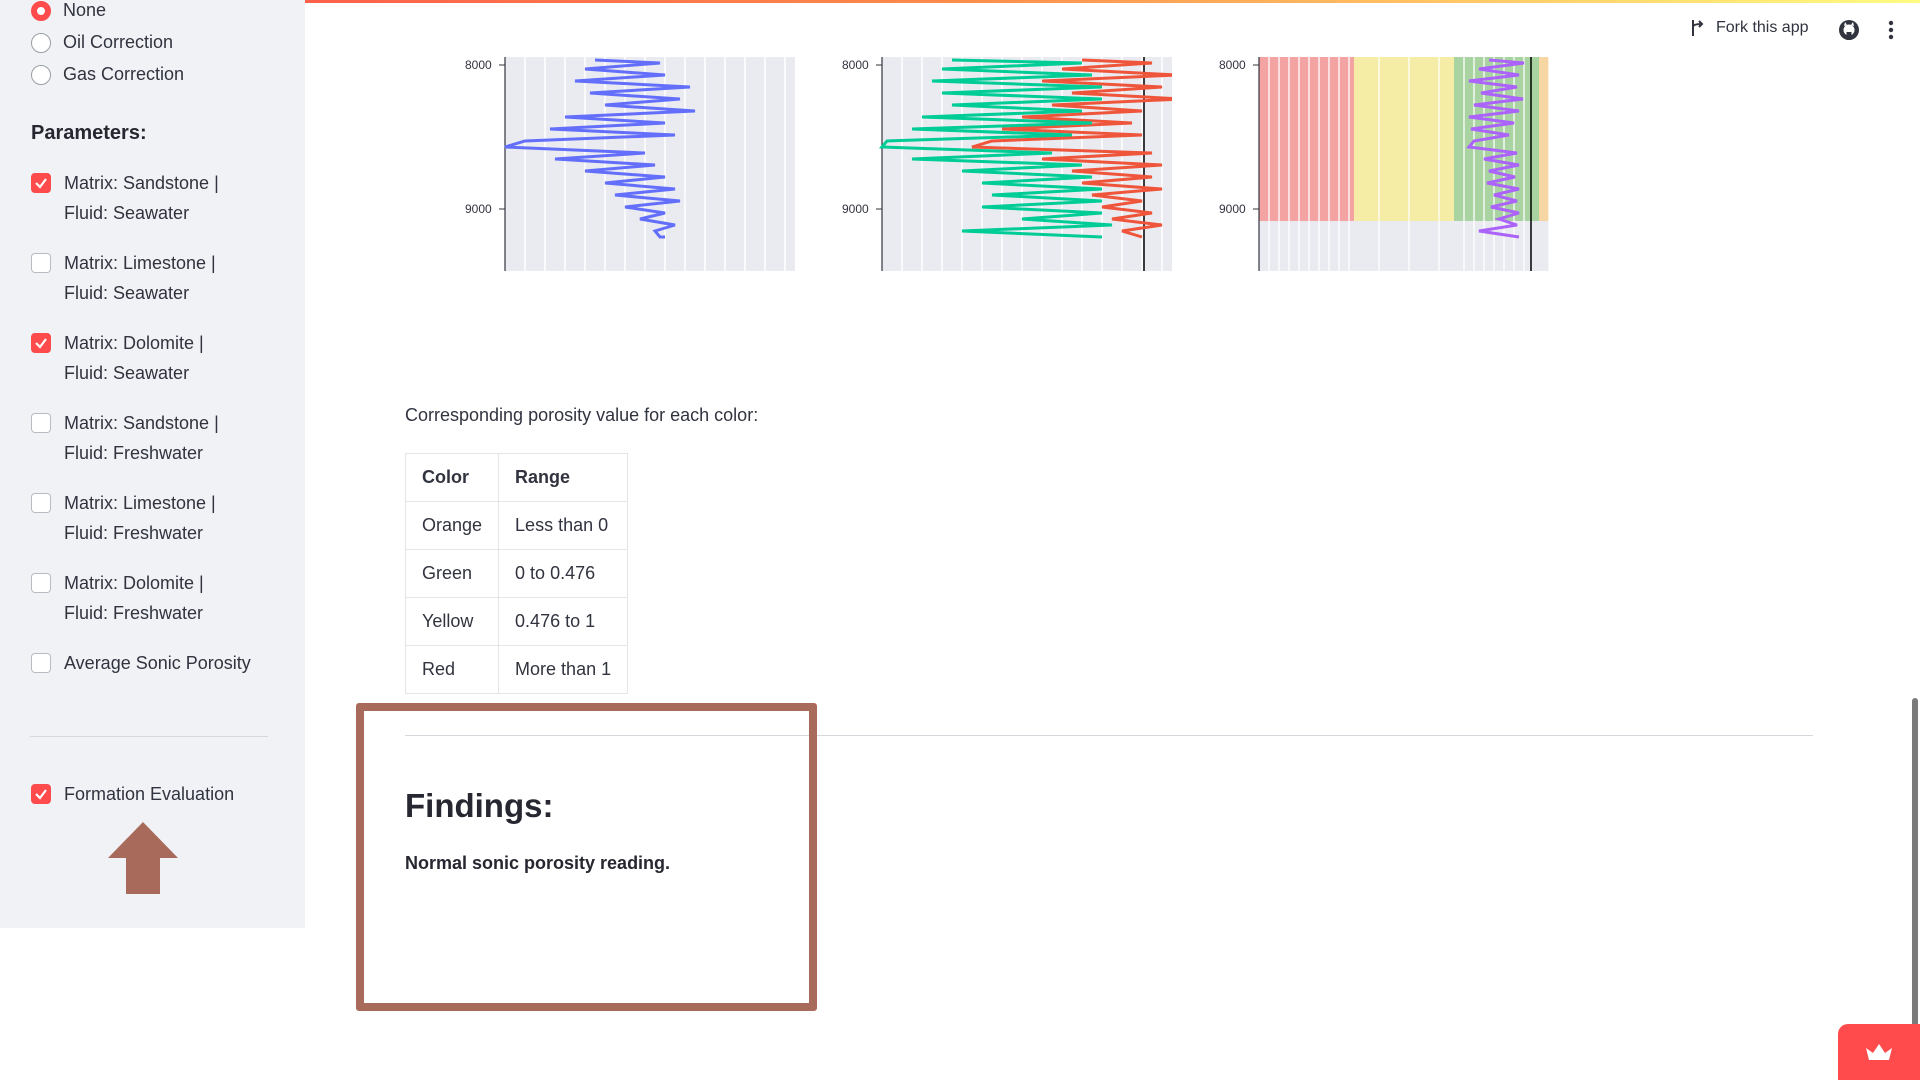 This screenshot has height=1080, width=1920. What do you see at coordinates (563, 477) in the screenshot?
I see `column-header-range: Range` at bounding box center [563, 477].